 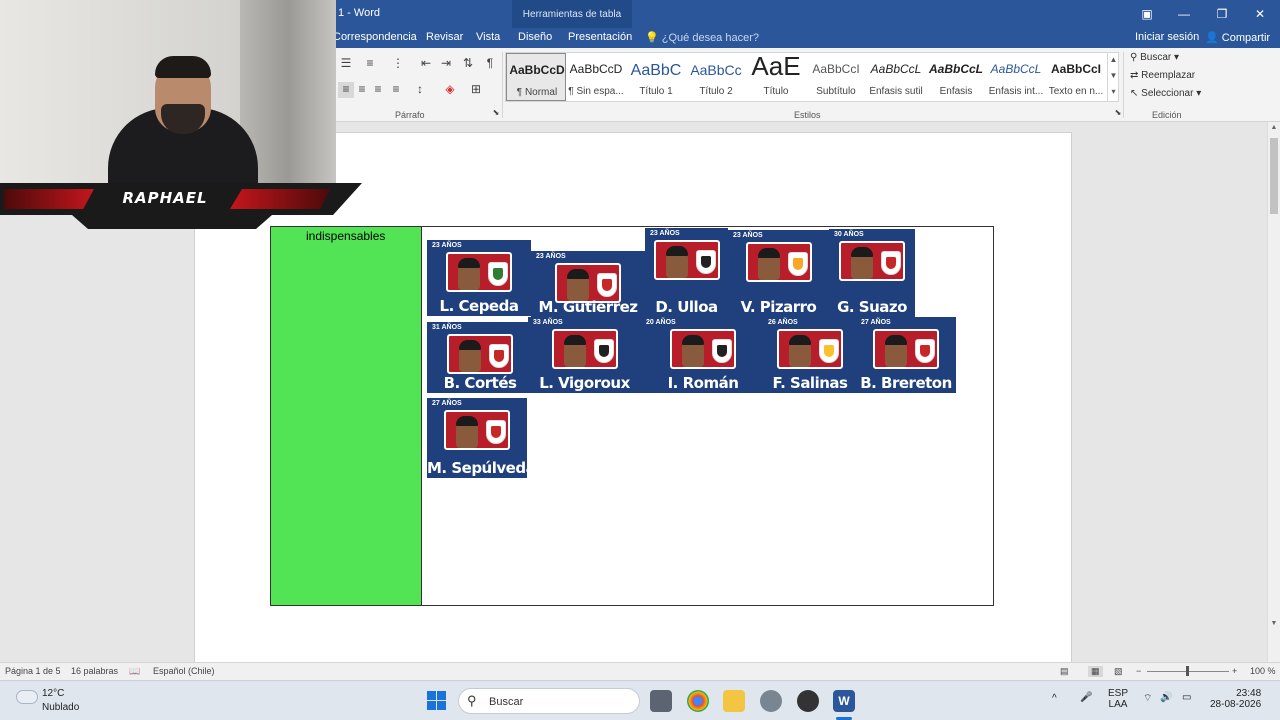 I want to click on cloud-icon, so click(x=27, y=697).